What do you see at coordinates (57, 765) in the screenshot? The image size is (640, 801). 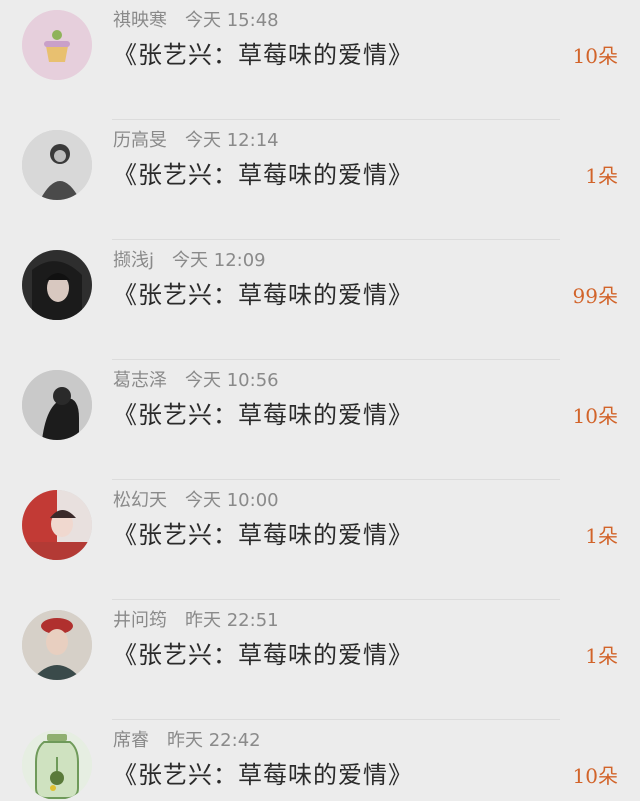 I see `jar-avatar-icon` at bounding box center [57, 765].